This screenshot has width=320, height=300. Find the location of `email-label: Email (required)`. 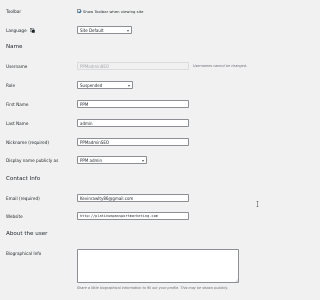

email-label: Email (required) is located at coordinates (23, 198).